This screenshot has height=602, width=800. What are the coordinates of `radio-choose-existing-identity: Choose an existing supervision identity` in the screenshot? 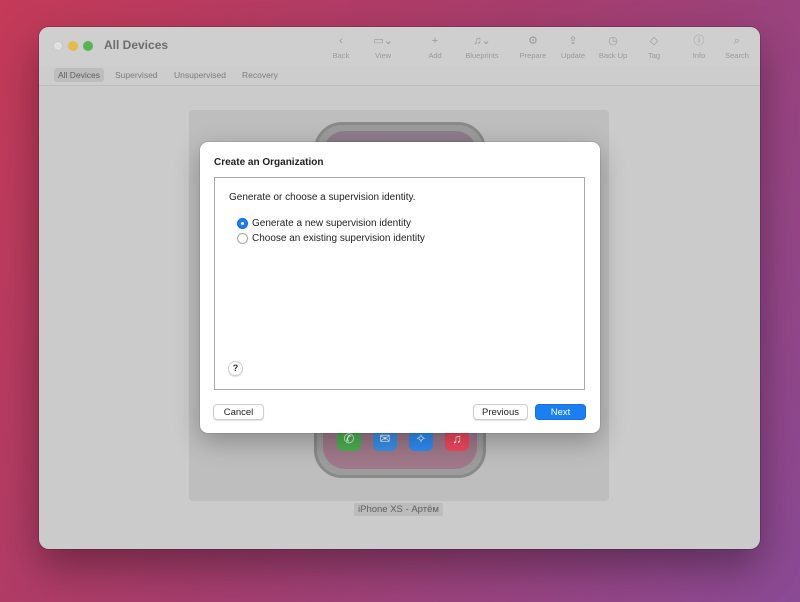 It's located at (331, 239).